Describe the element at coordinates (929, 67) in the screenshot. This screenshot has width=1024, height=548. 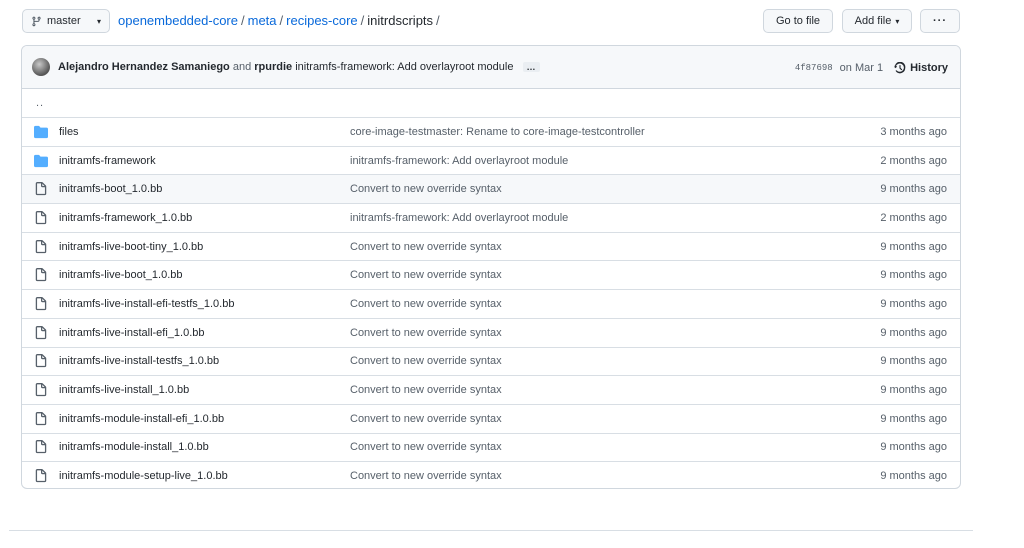
I see `history-label: History` at that location.